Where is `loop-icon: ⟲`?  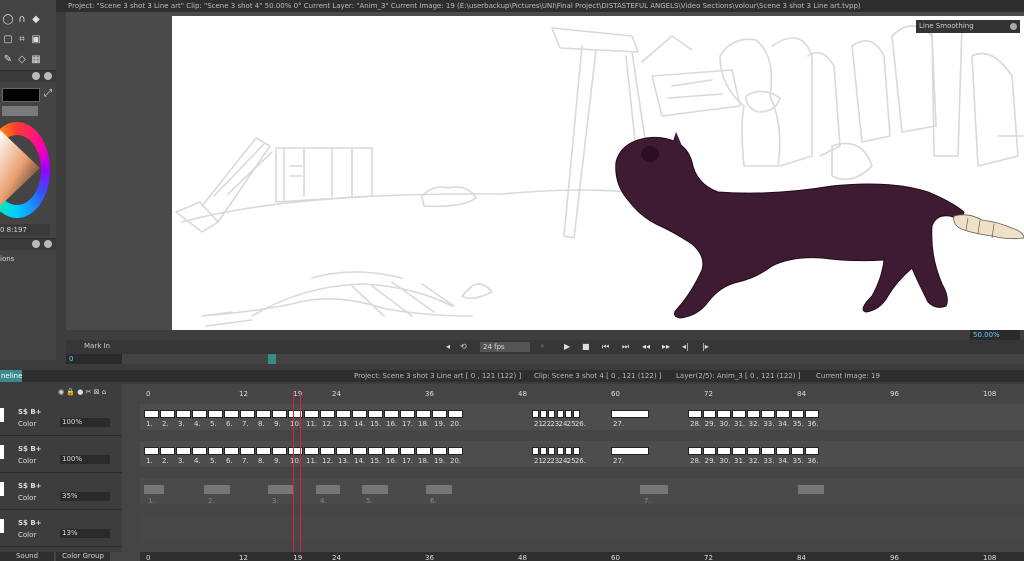 loop-icon: ⟲ is located at coordinates (463, 347).